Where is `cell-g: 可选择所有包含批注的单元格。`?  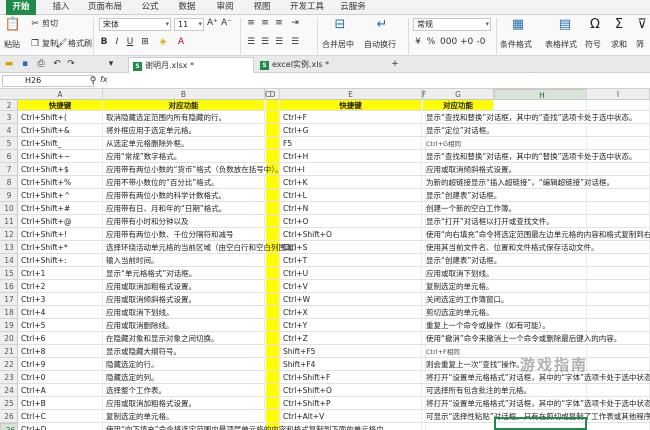 cell-g: 可选择所有包含批注的单元格。 is located at coordinates (536, 390).